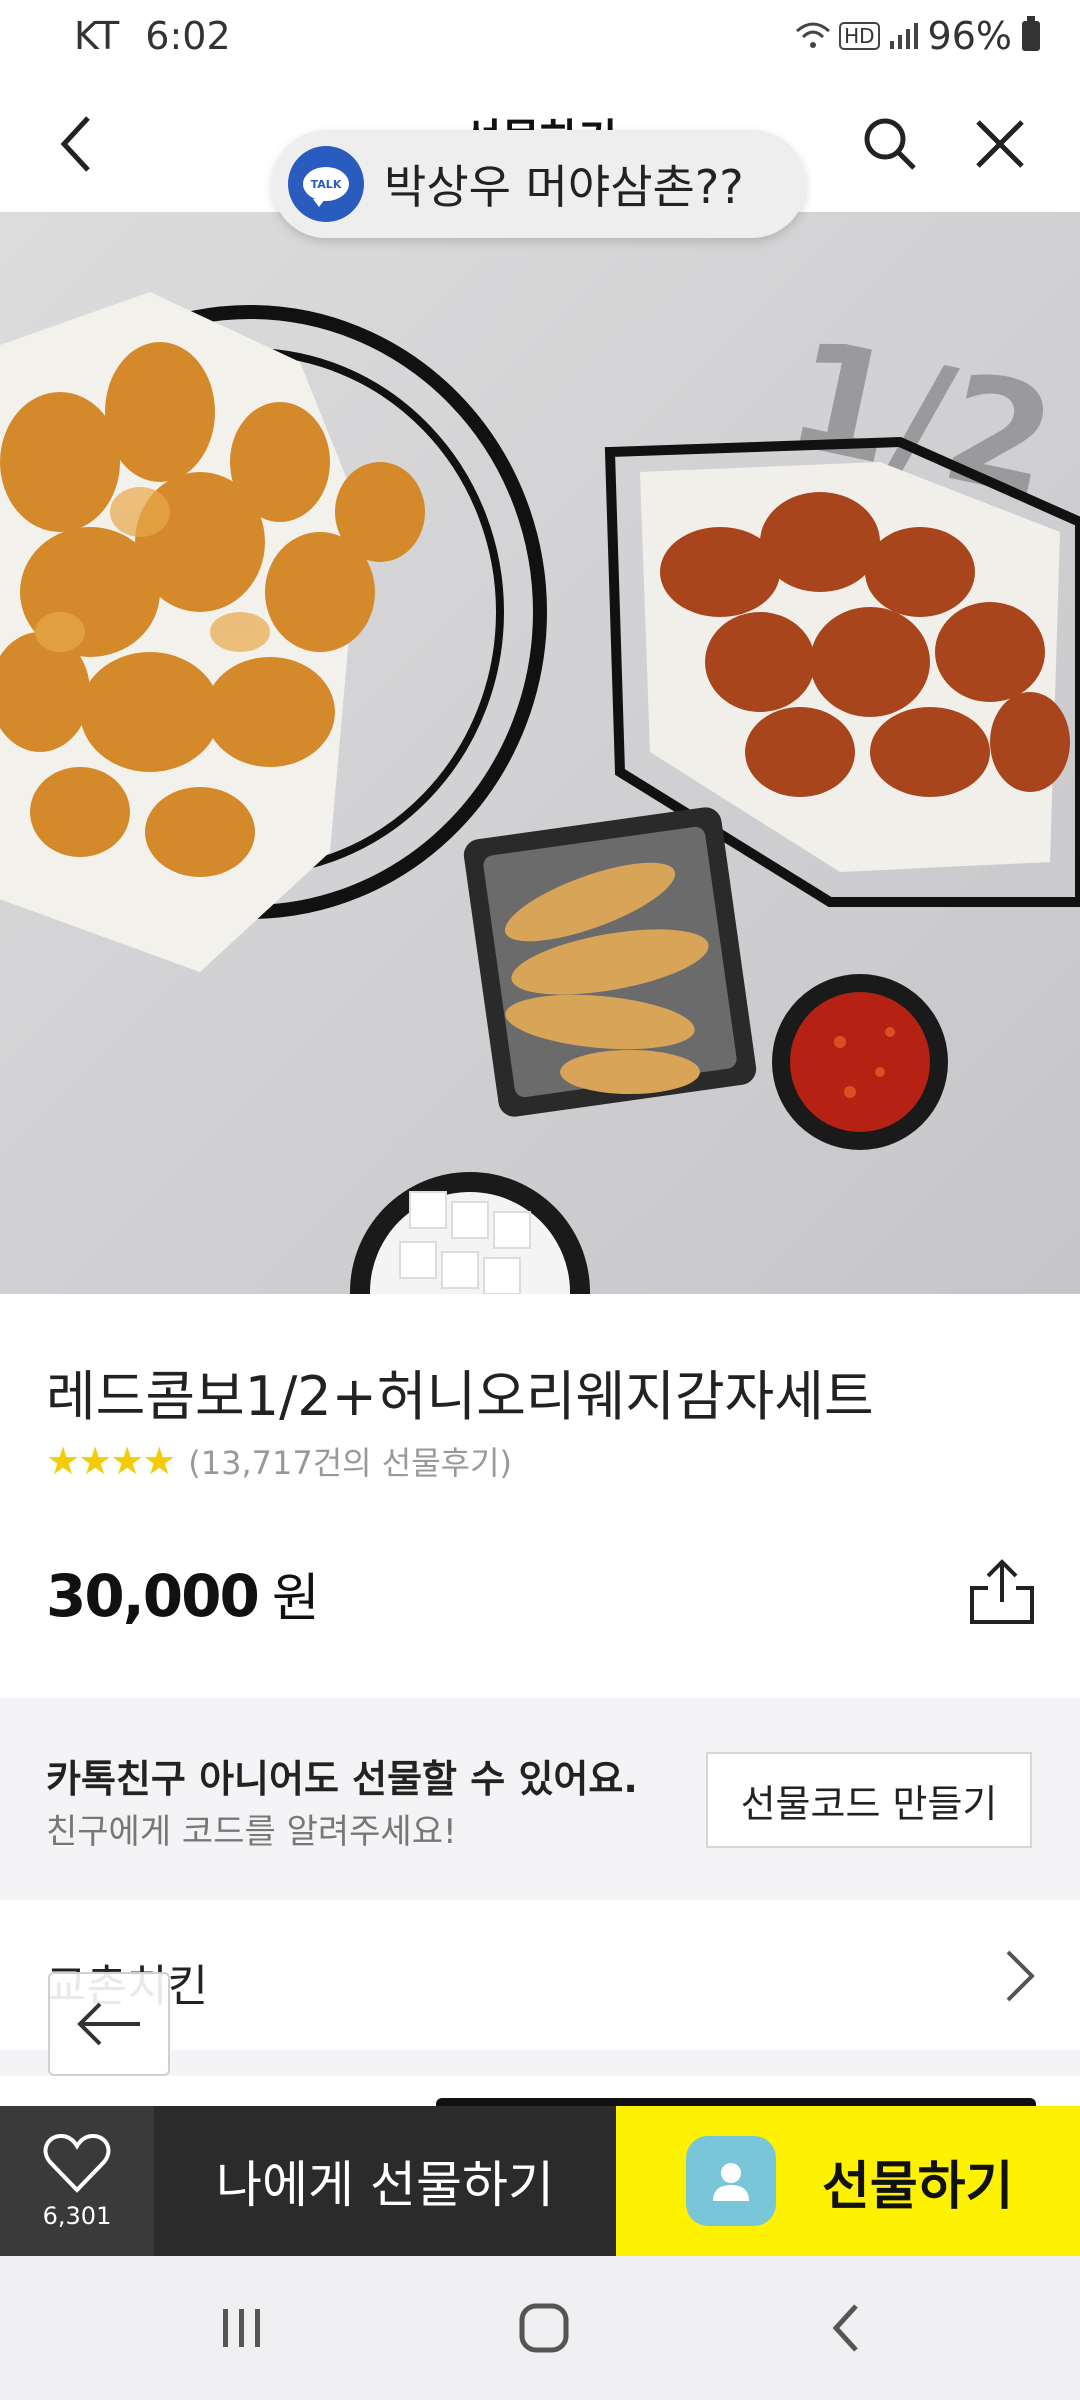  I want to click on status-icons: HD, so click(856, 36).